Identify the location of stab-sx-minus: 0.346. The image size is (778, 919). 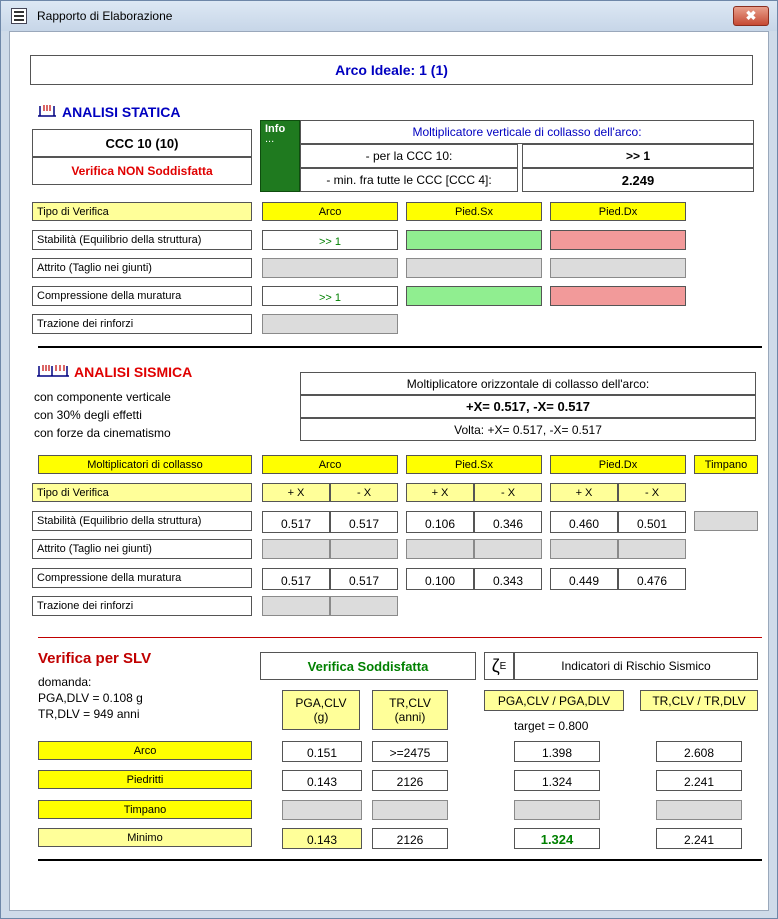
(508, 522).